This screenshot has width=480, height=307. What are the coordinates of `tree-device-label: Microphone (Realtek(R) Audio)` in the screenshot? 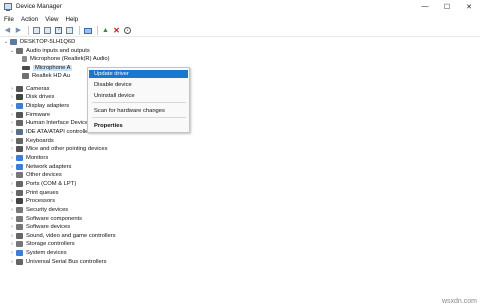 It's located at (70, 59).